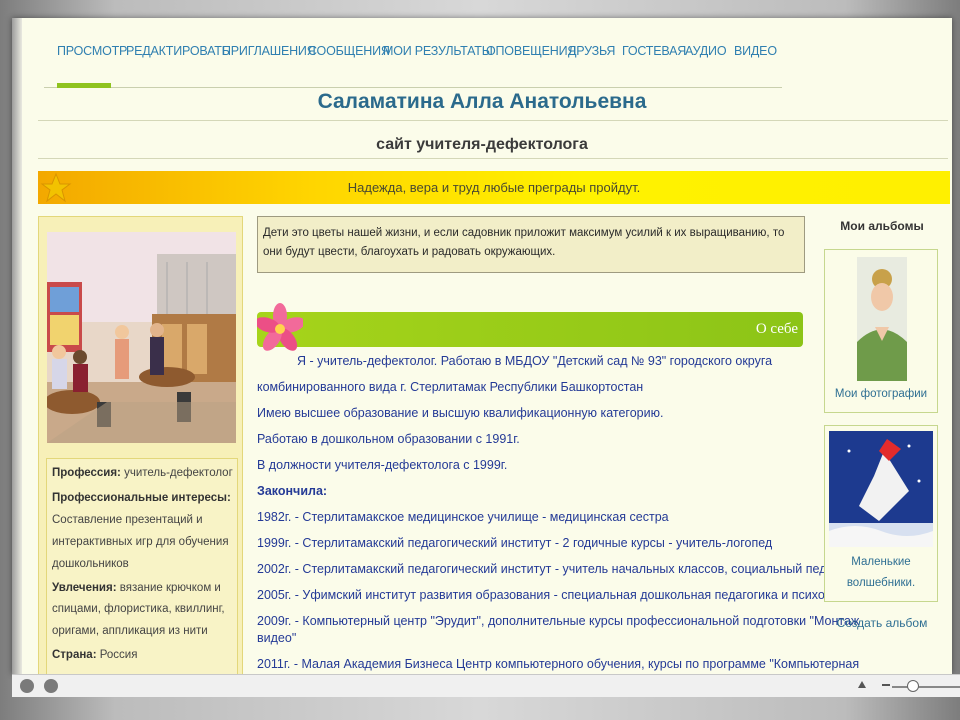 The image size is (960, 720). What do you see at coordinates (140, 542) in the screenshot?
I see `interests-line: интерактивных игр для обучения` at bounding box center [140, 542].